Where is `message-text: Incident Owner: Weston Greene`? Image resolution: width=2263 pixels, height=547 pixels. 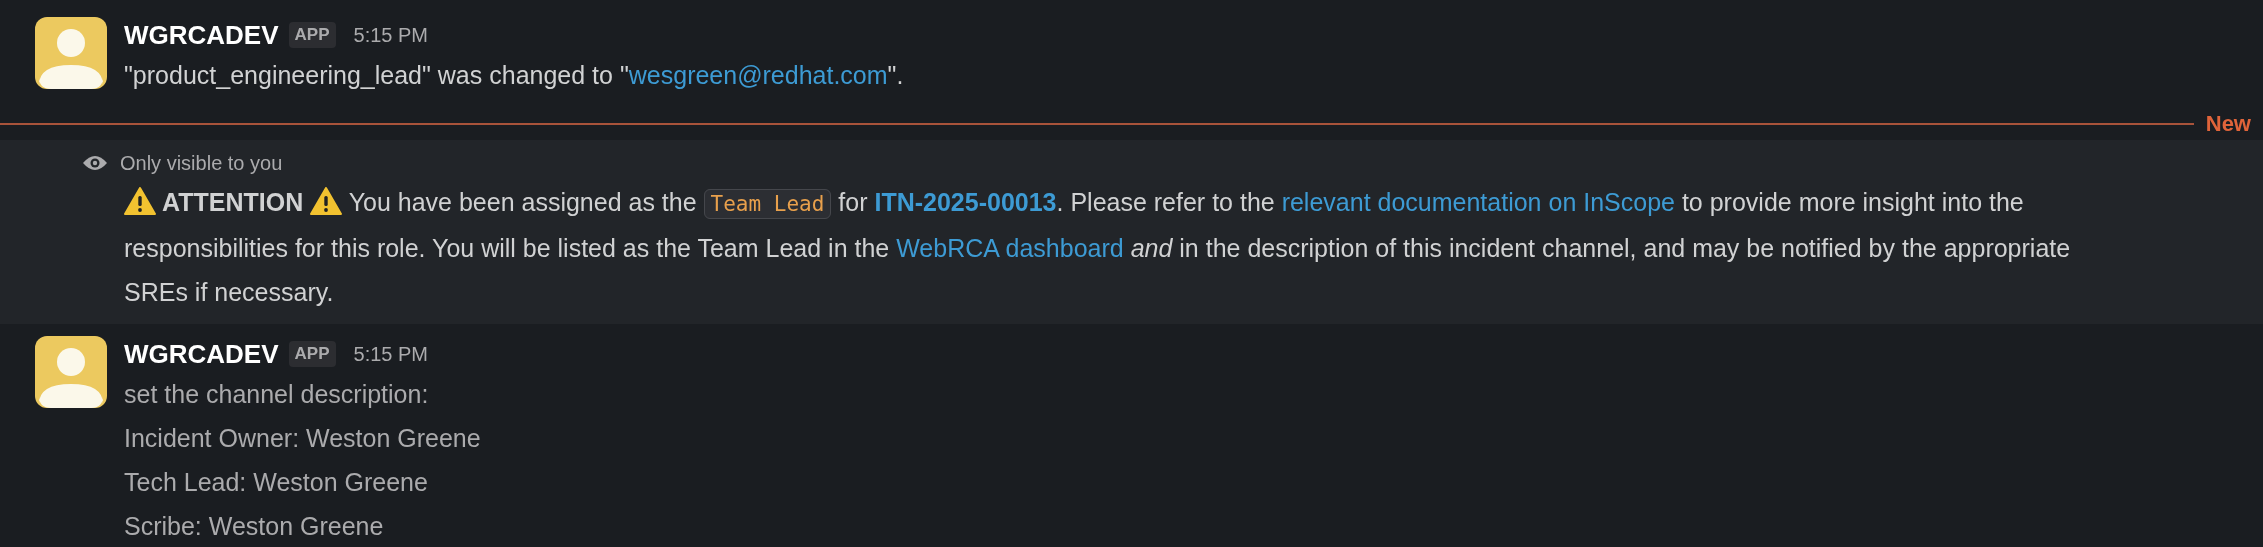 message-text: Incident Owner: Weston Greene is located at coordinates (302, 438).